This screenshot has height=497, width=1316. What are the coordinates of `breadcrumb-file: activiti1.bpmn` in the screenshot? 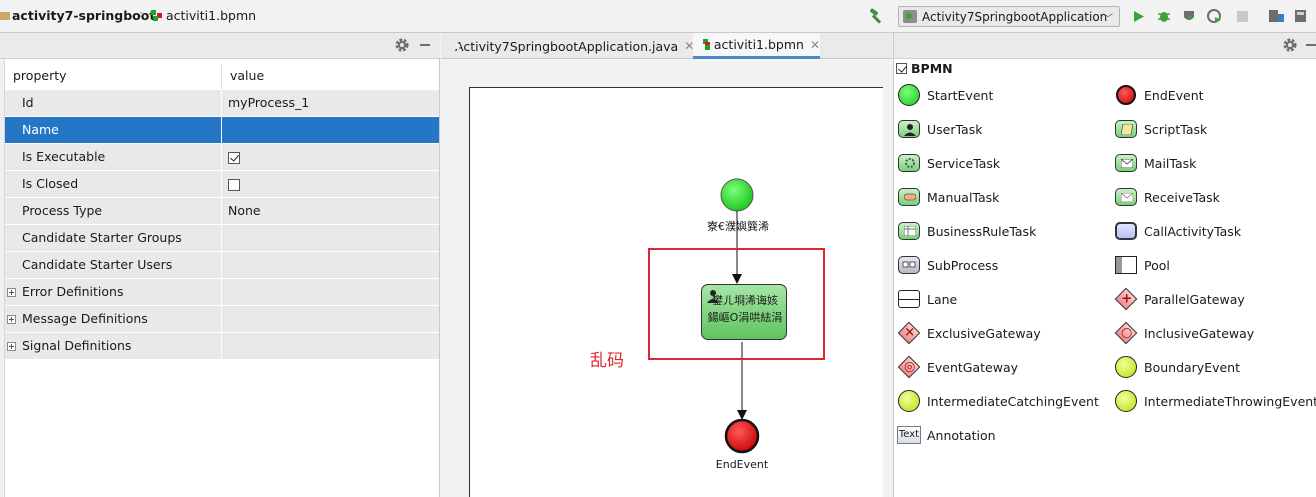 It's located at (203, 15).